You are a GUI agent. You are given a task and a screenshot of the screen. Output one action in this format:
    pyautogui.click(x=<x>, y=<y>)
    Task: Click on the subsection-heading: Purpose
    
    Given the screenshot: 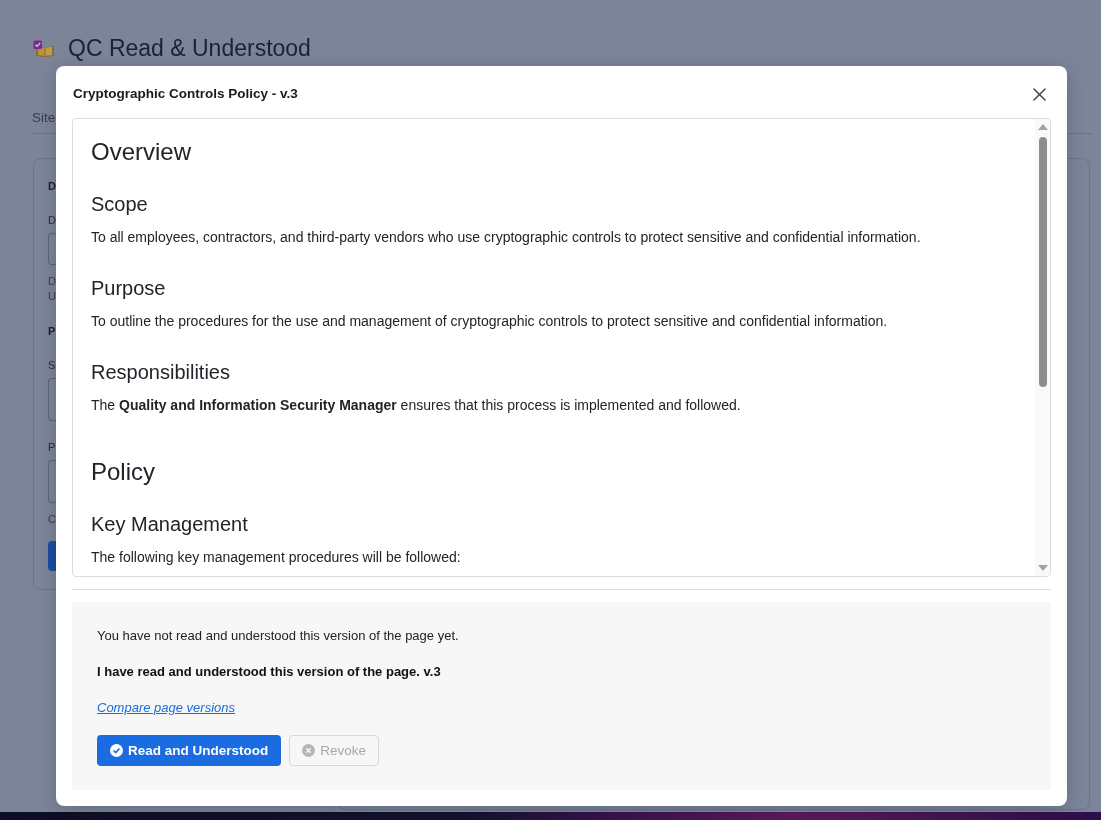 What is the action you would take?
    pyautogui.click(x=128, y=288)
    